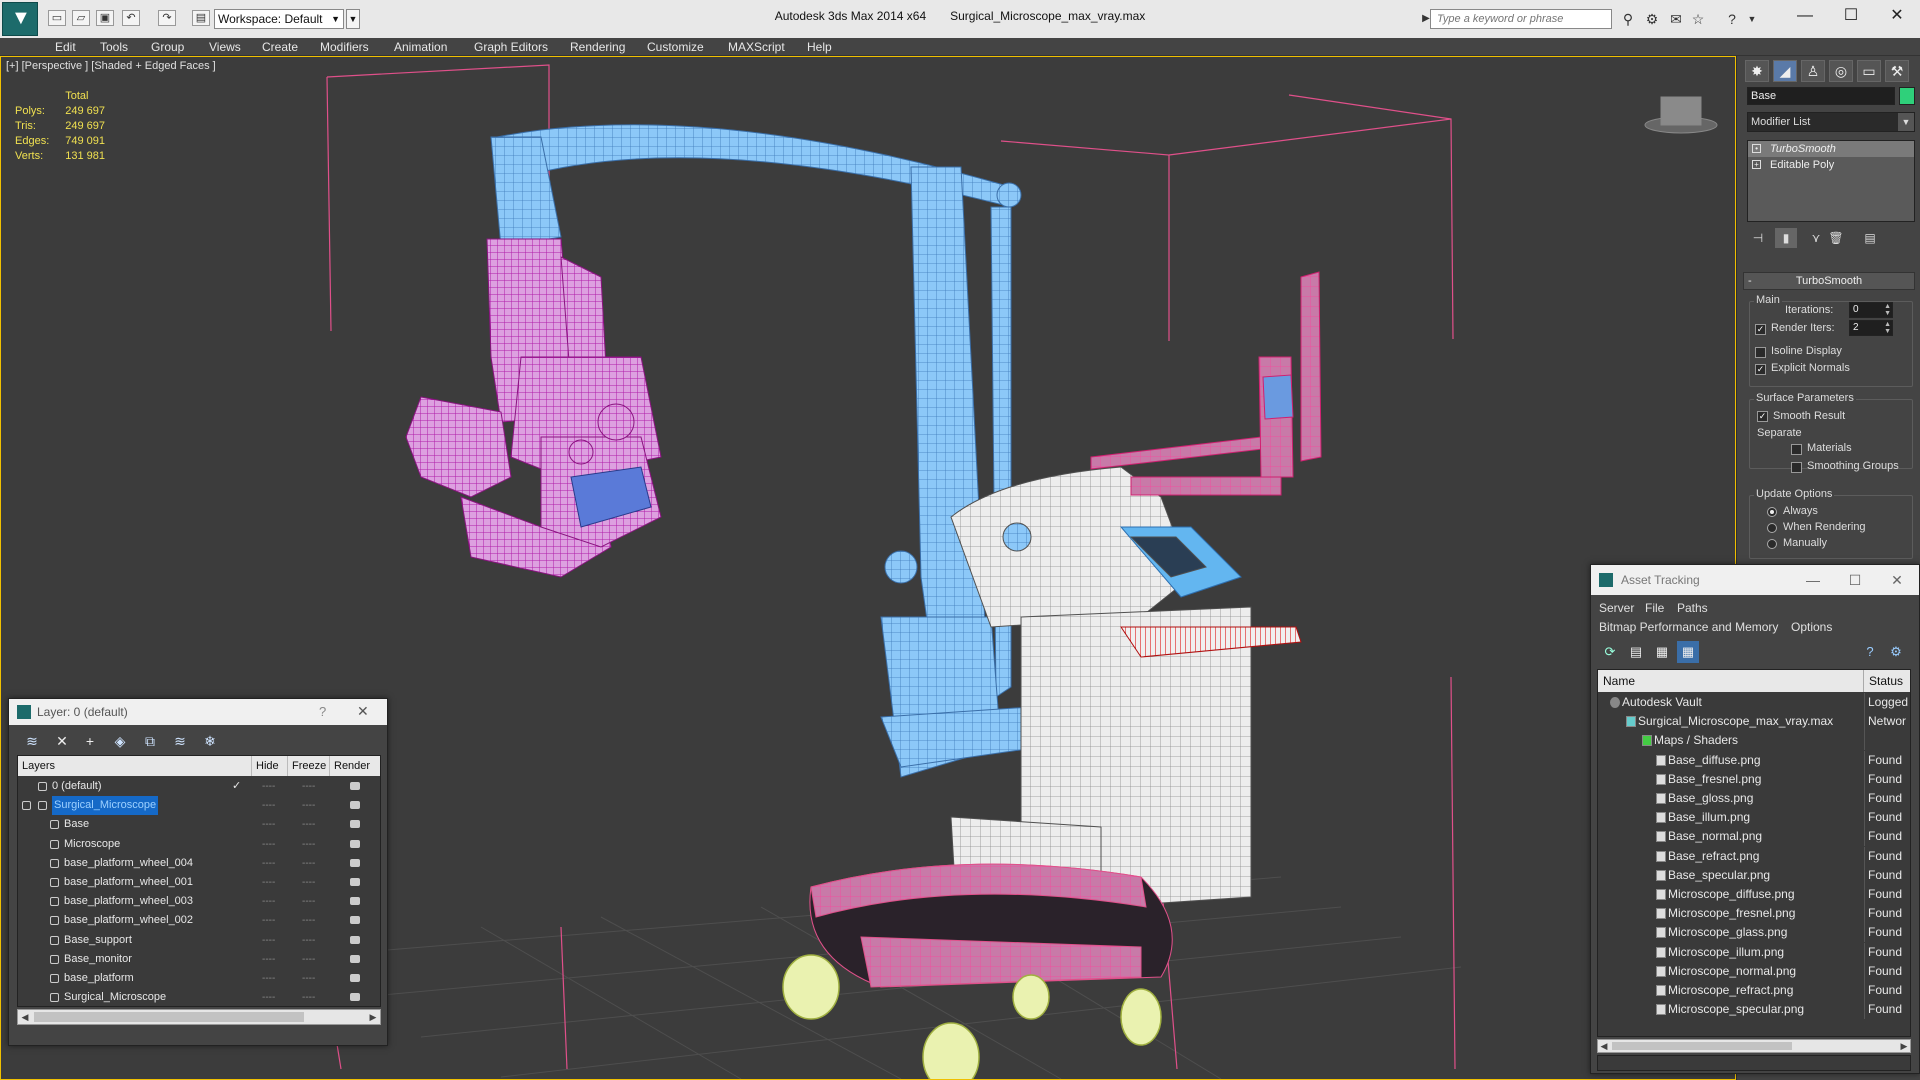 Image resolution: width=1920 pixels, height=1080 pixels. What do you see at coordinates (180, 741) in the screenshot?
I see `hide-all-icon: ≋` at bounding box center [180, 741].